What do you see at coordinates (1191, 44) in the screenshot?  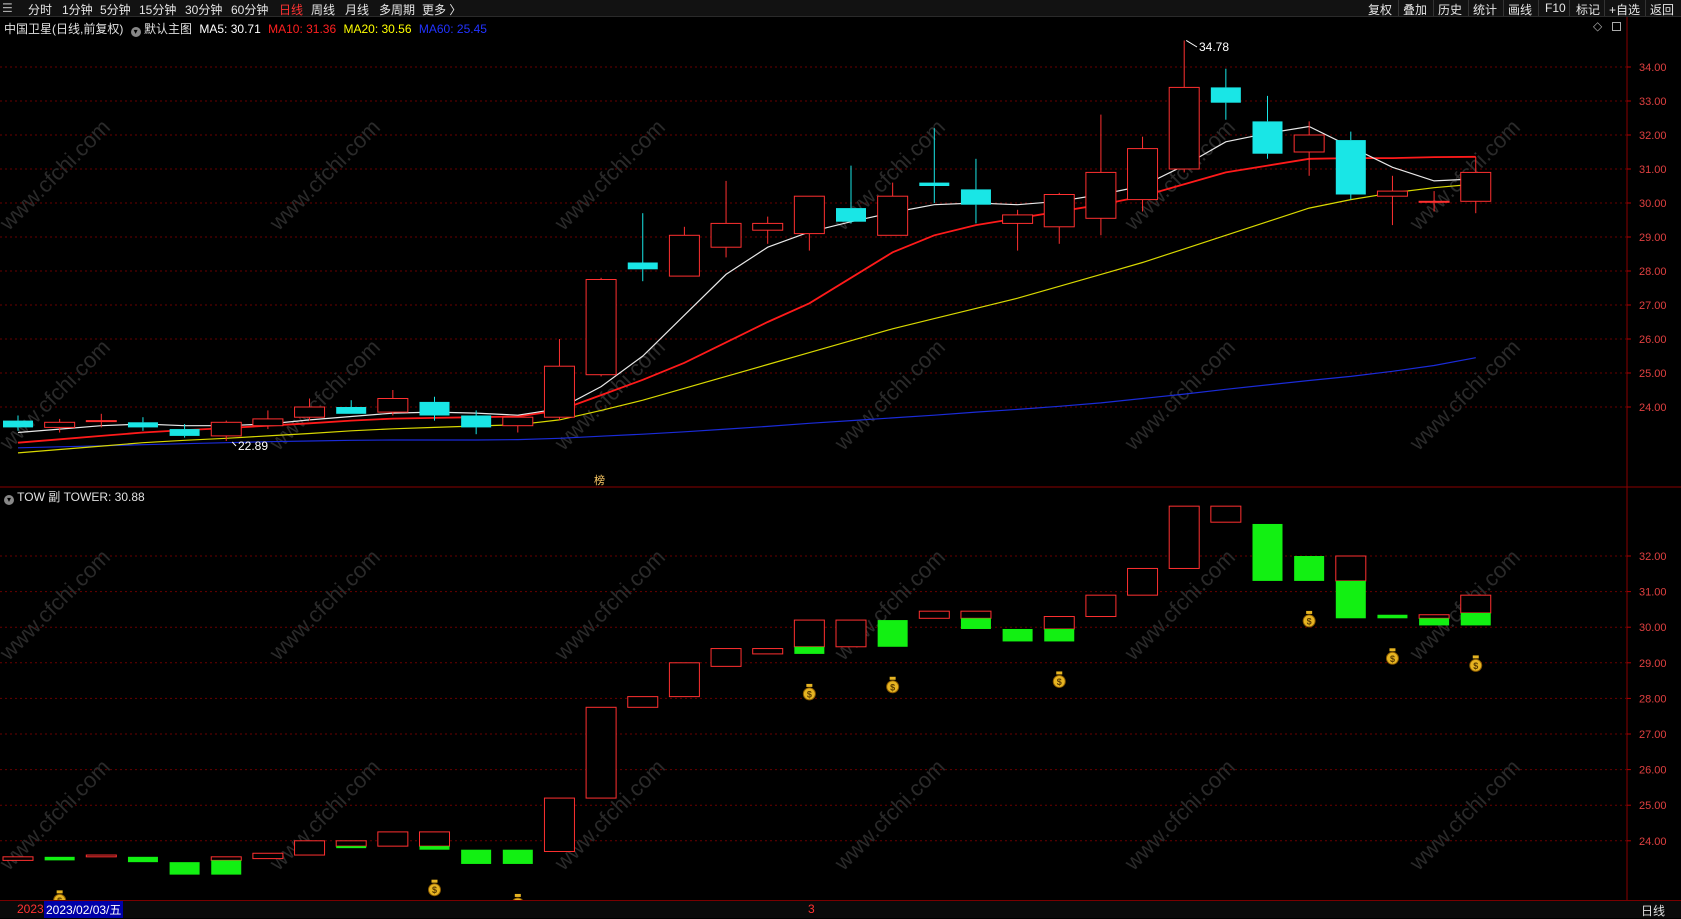 I see `high-pointer-arrow` at bounding box center [1191, 44].